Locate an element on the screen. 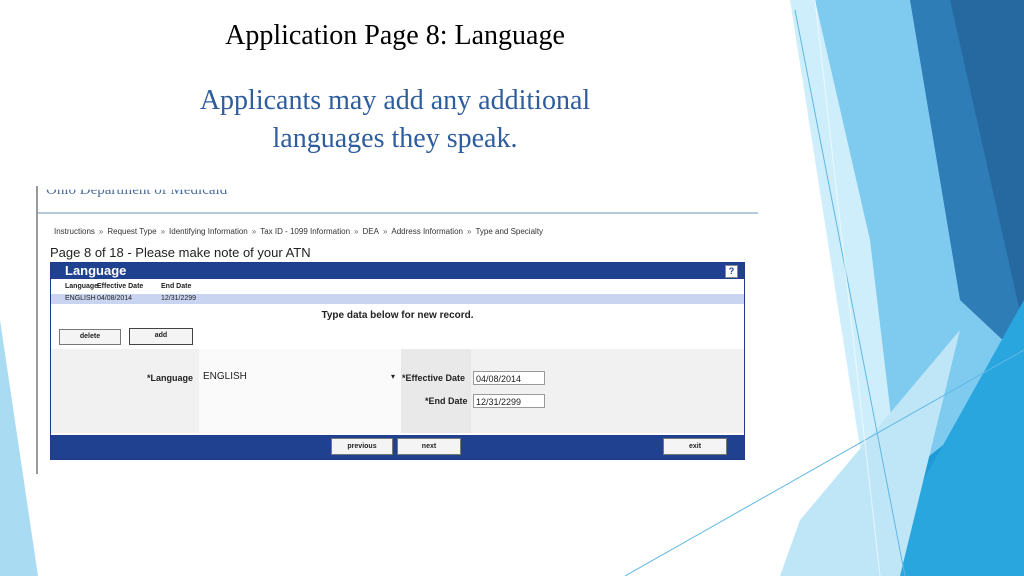  panel-footer: previous next exit is located at coordinates (397, 447).